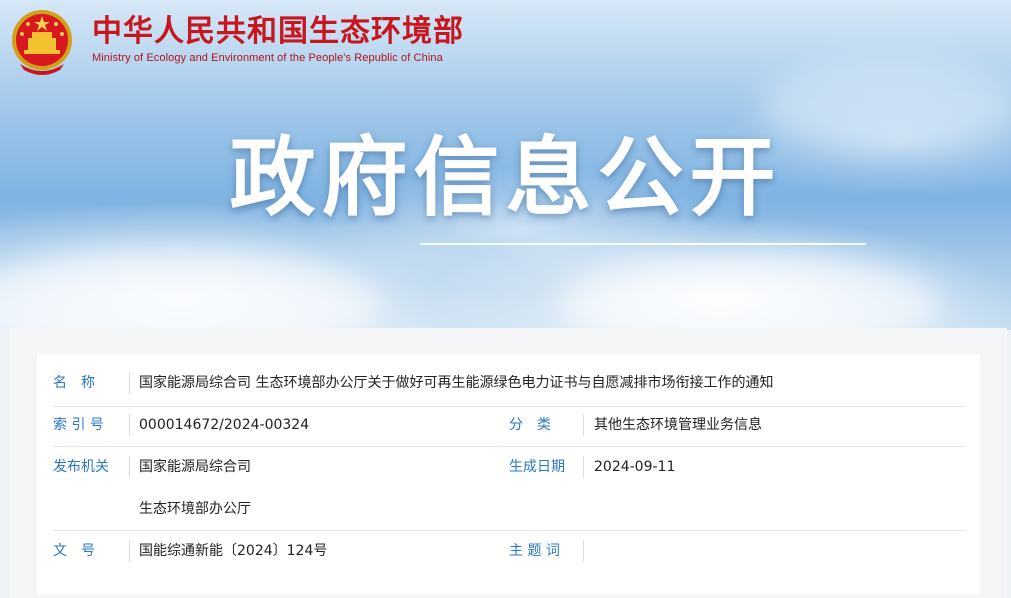 The image size is (1011, 598). I want to click on docno-label: 文 号, so click(74, 551).